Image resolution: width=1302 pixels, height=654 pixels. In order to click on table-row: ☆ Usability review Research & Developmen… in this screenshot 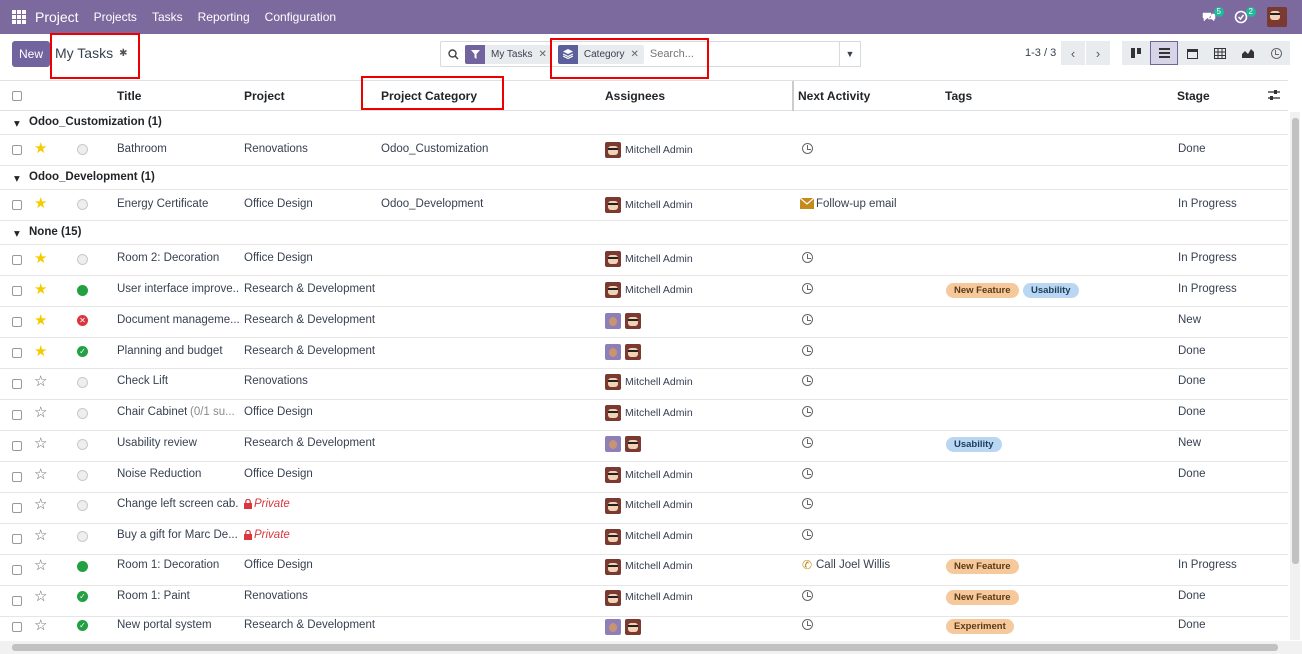, I will do `click(644, 446)`.